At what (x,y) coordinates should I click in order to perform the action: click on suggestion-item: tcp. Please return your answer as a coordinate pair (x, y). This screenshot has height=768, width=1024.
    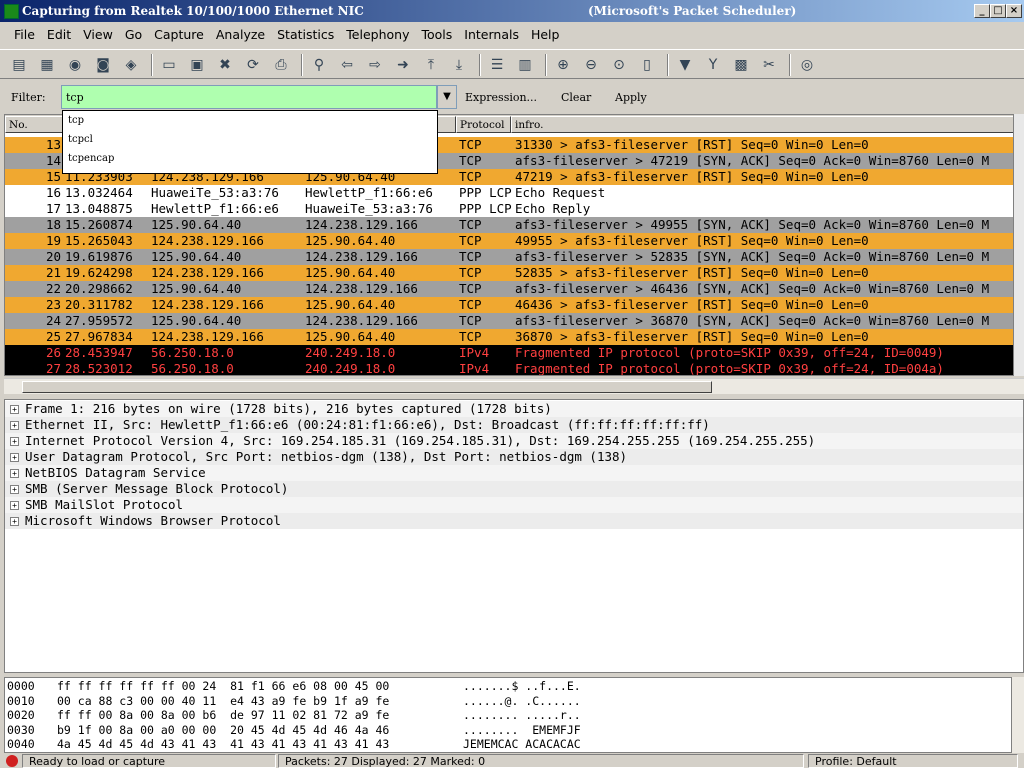
    Looking at the image, I should click on (250, 120).